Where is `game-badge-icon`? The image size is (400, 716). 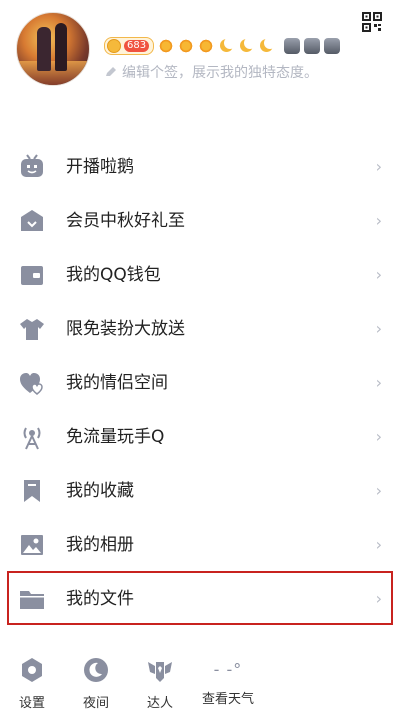 game-badge-icon is located at coordinates (332, 46).